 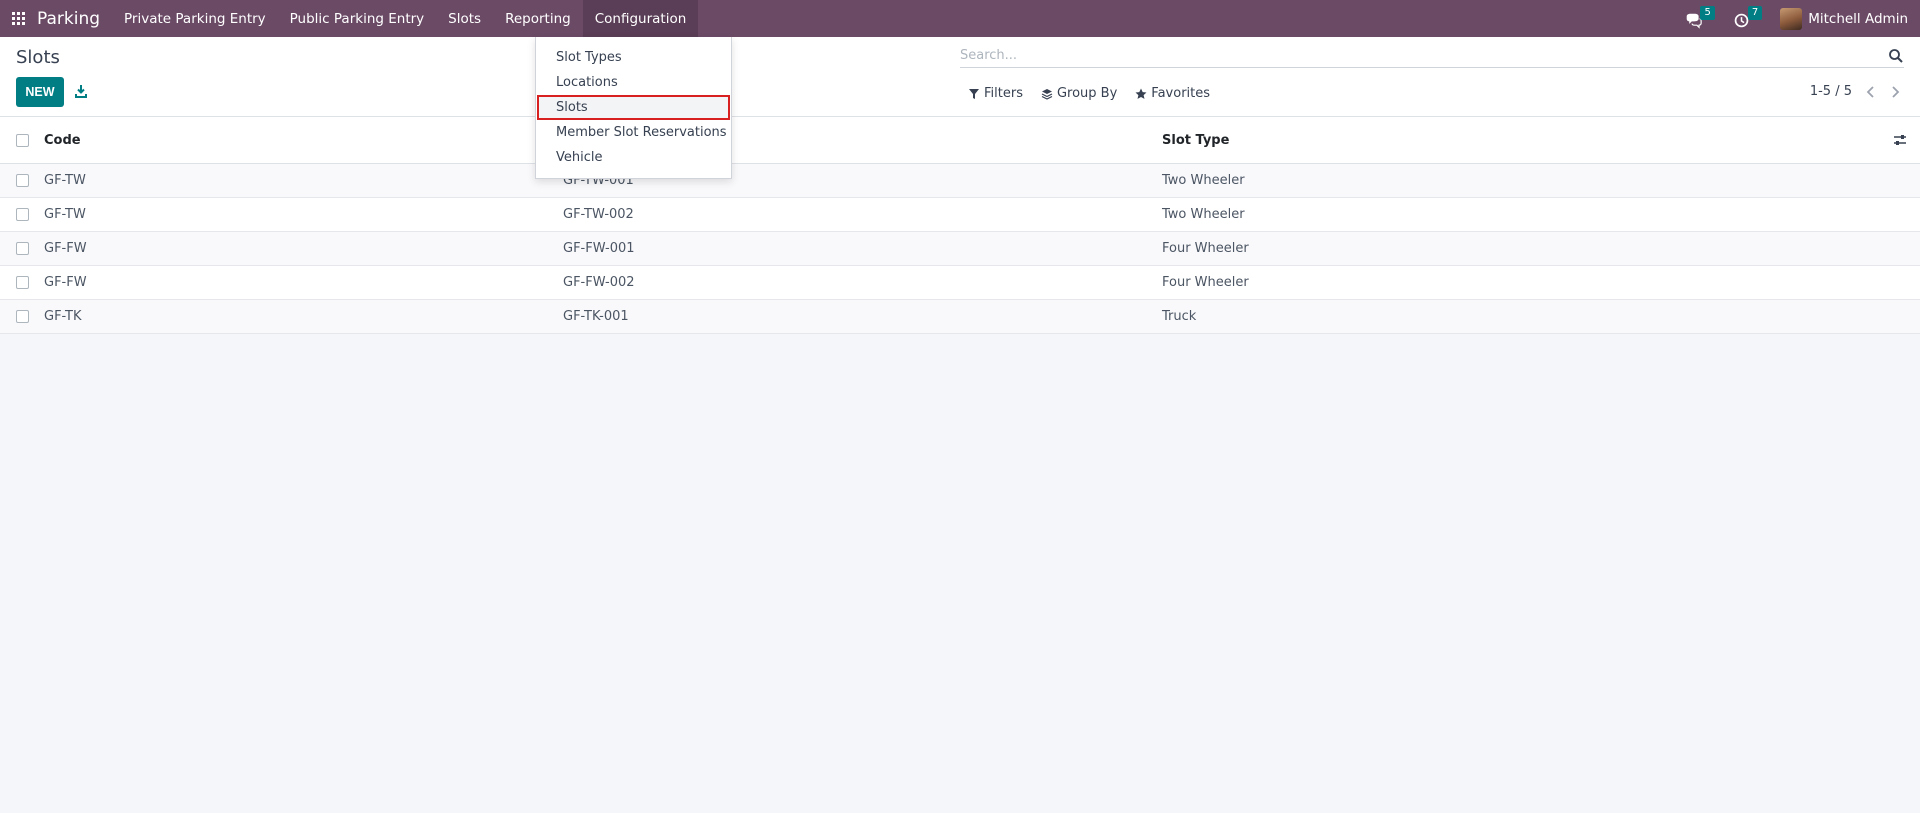 What do you see at coordinates (1521, 140) in the screenshot?
I see `column-header-slot-type: Slot Type` at bounding box center [1521, 140].